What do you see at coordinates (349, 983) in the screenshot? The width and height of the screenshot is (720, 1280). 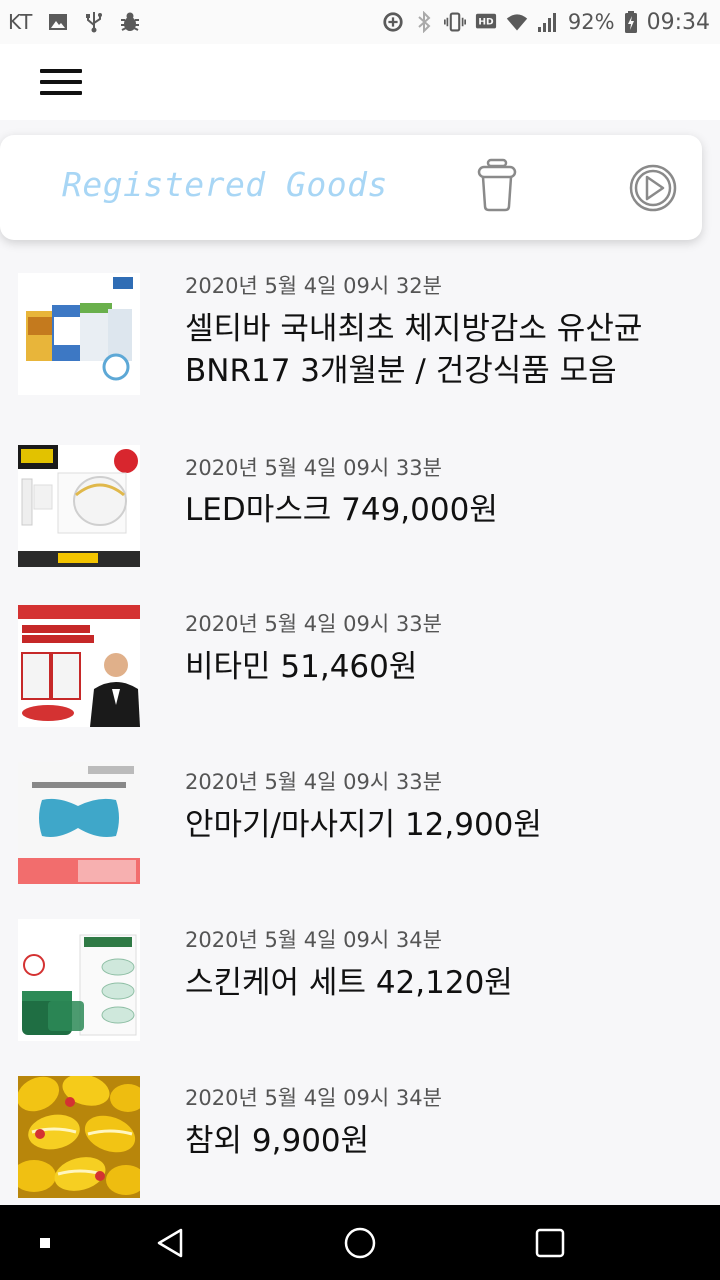 I see `item-title: 스킨케어 세트 42,120원` at bounding box center [349, 983].